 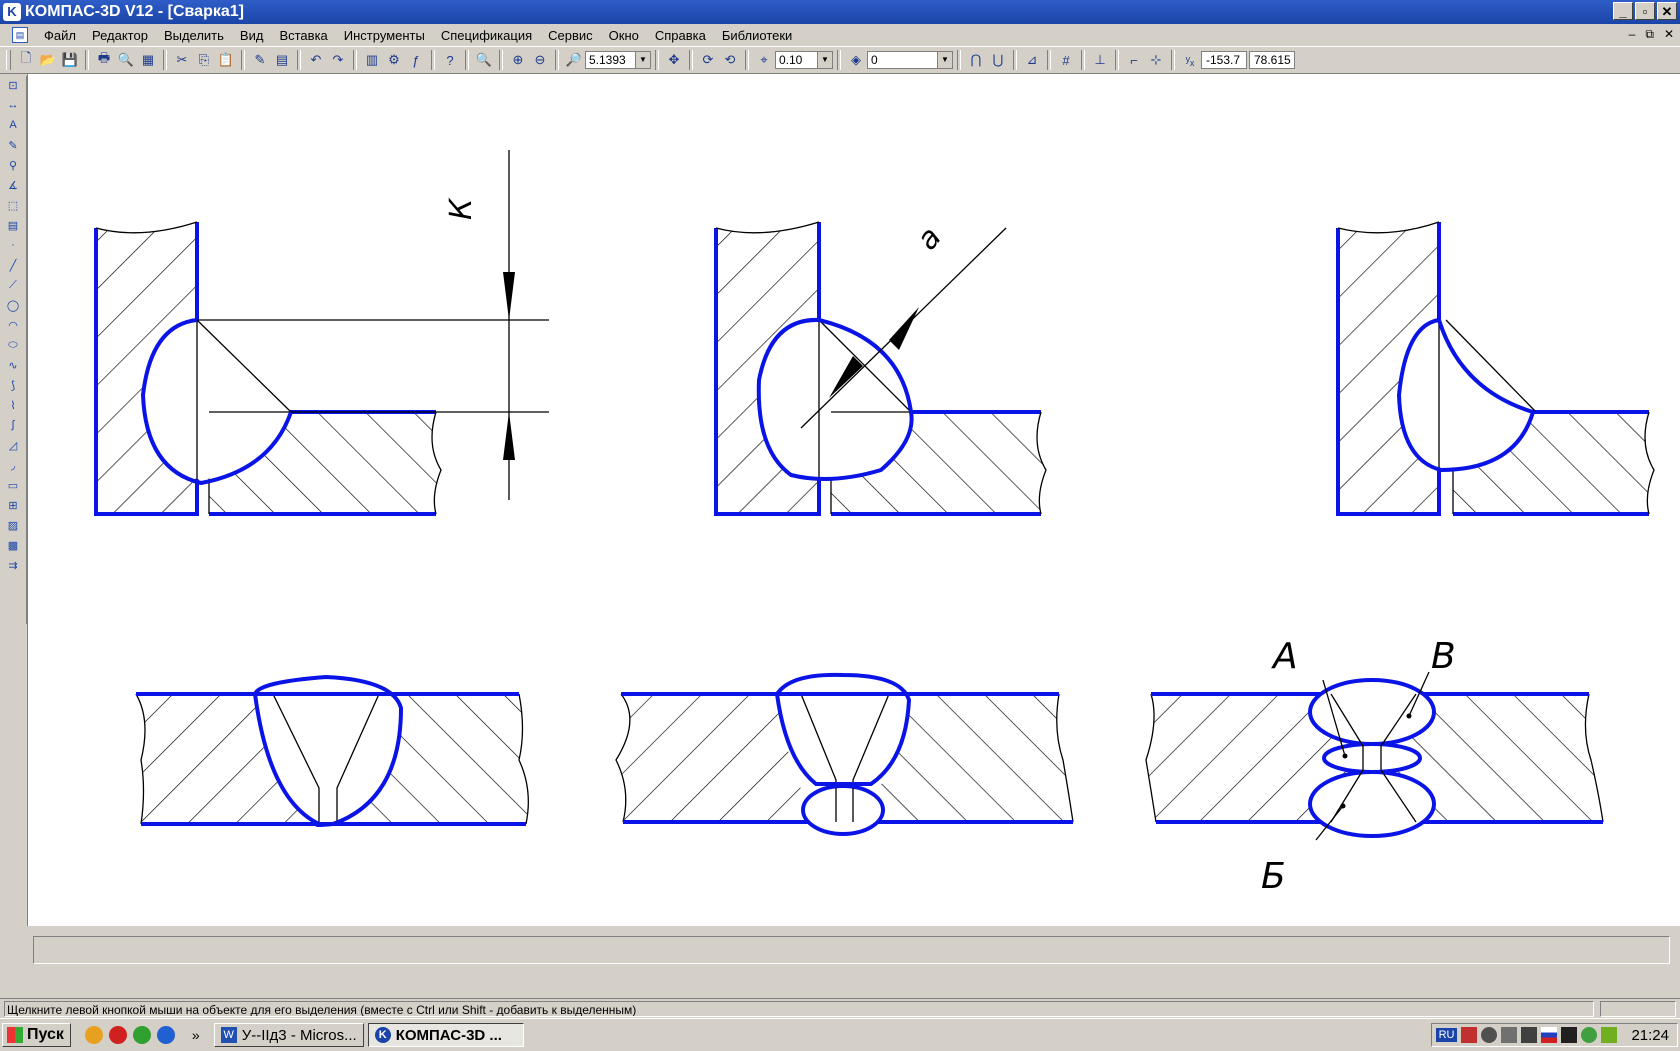 I want to click on hatch-icon: ▨, so click(x=13, y=525).